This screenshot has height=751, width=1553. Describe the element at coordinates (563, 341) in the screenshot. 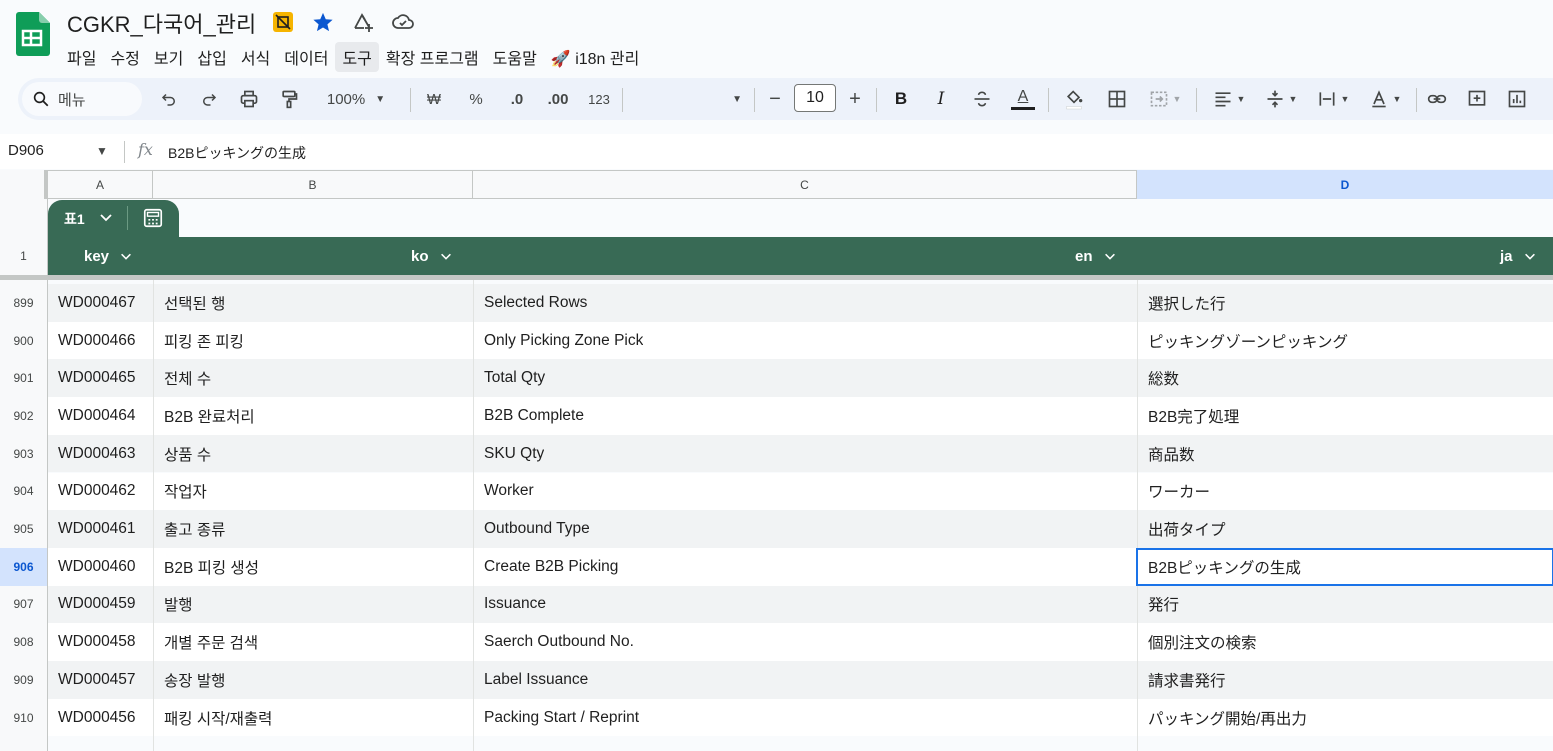

I see `cell-en: Only Picking Zone Pick` at that location.